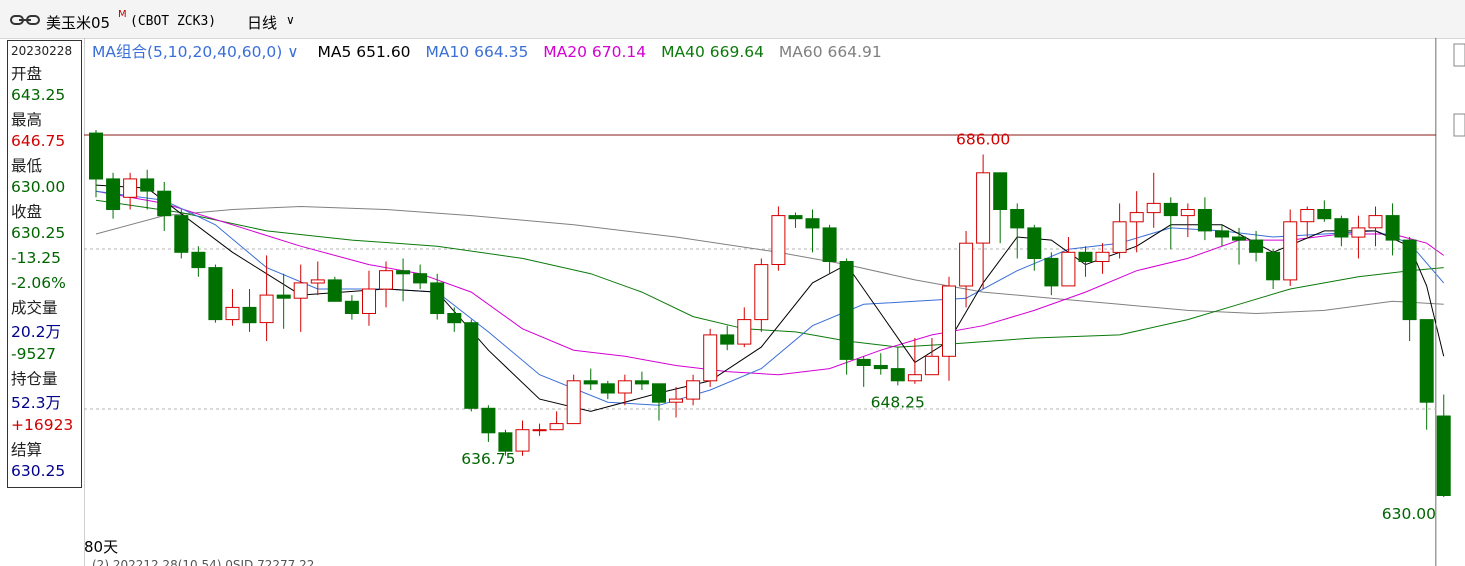  Describe the element at coordinates (34, 308) in the screenshot. I see `volume-label: 成交量` at that location.